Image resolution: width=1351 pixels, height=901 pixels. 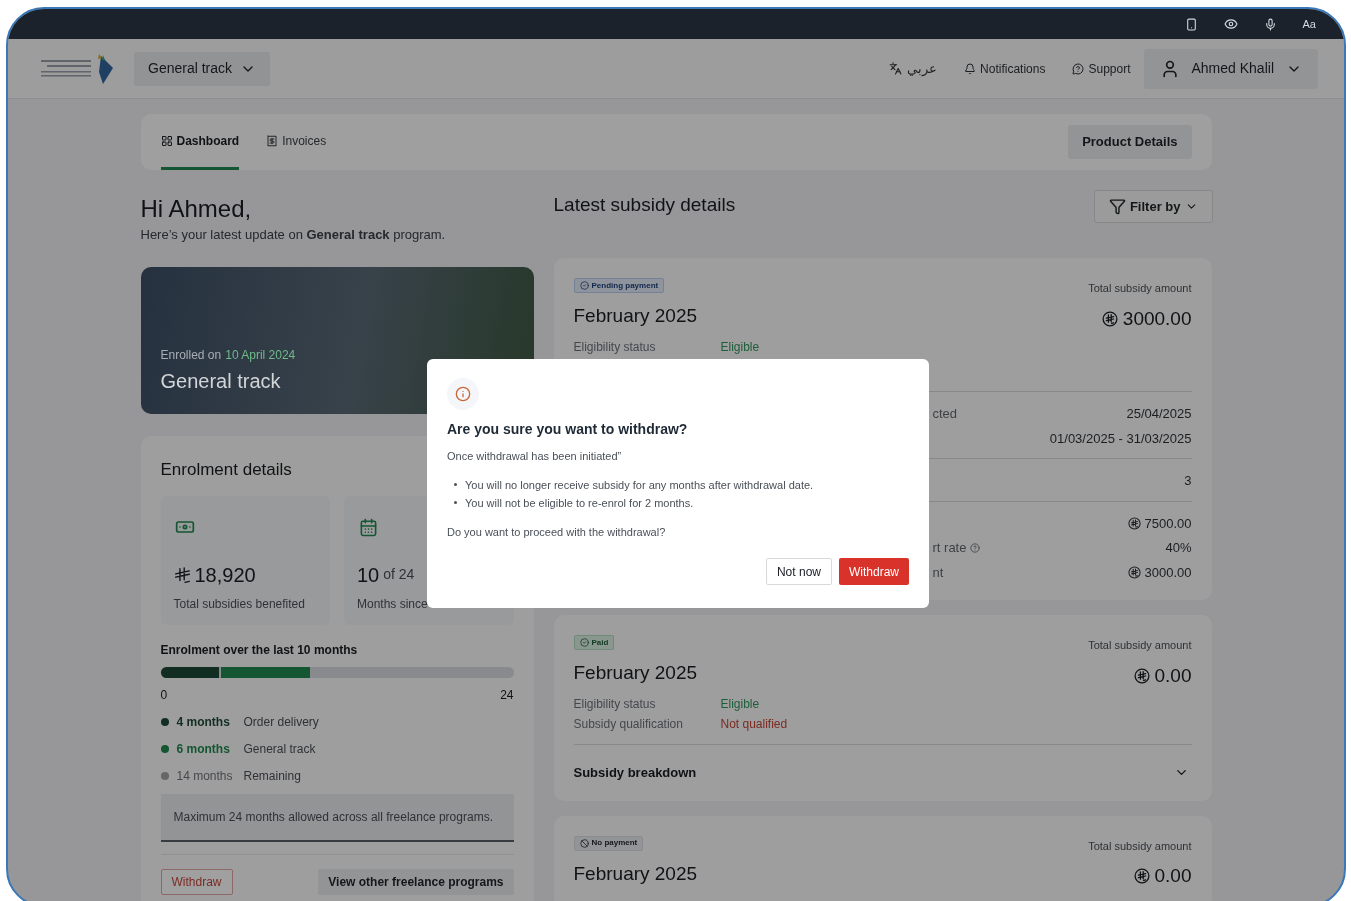 What do you see at coordinates (1130, 142) in the screenshot?
I see `product-details-button: Product Details` at bounding box center [1130, 142].